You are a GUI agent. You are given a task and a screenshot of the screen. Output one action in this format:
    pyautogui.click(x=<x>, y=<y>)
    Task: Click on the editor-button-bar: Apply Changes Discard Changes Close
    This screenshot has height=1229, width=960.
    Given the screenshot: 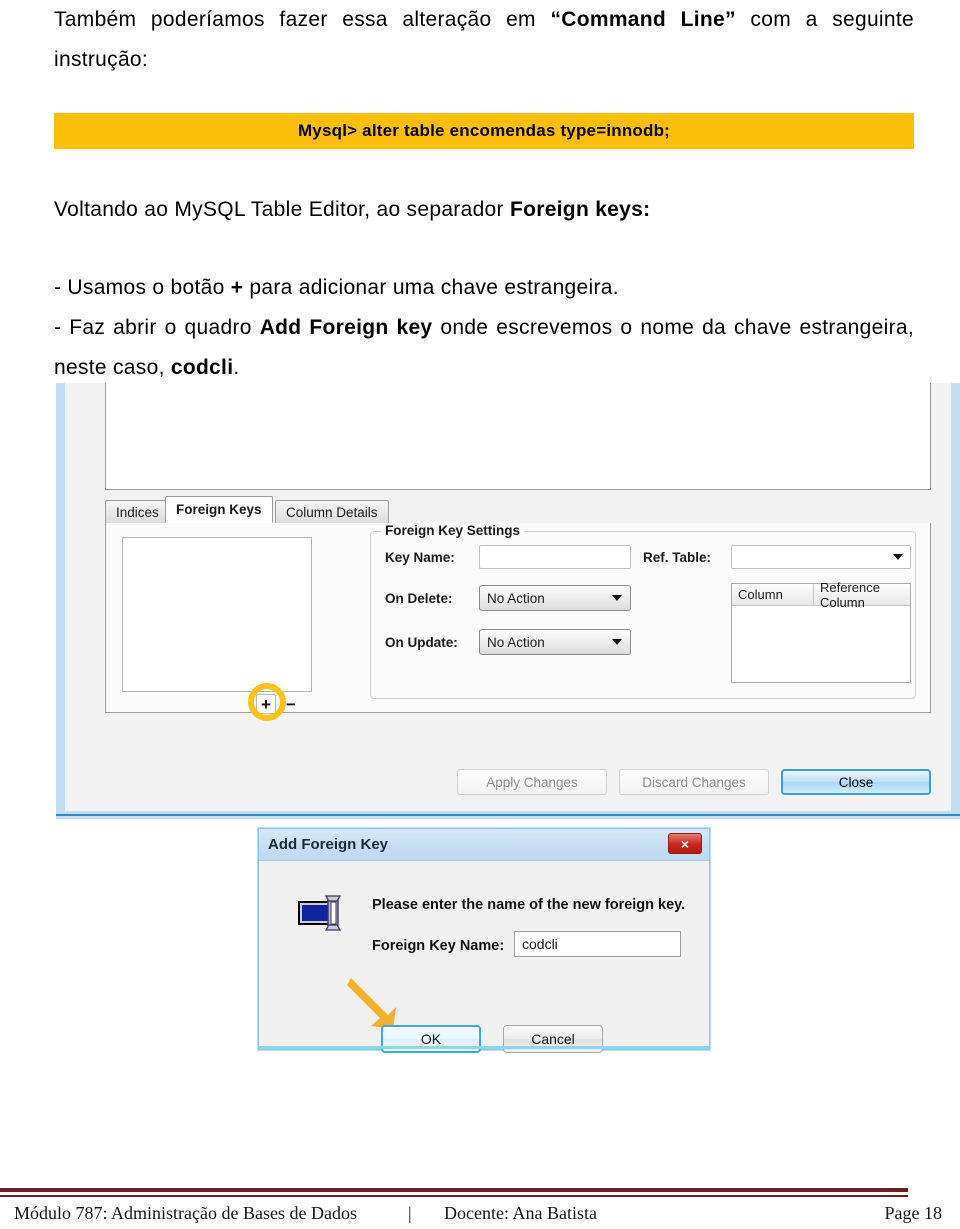 What is the action you would take?
    pyautogui.click(x=498, y=782)
    